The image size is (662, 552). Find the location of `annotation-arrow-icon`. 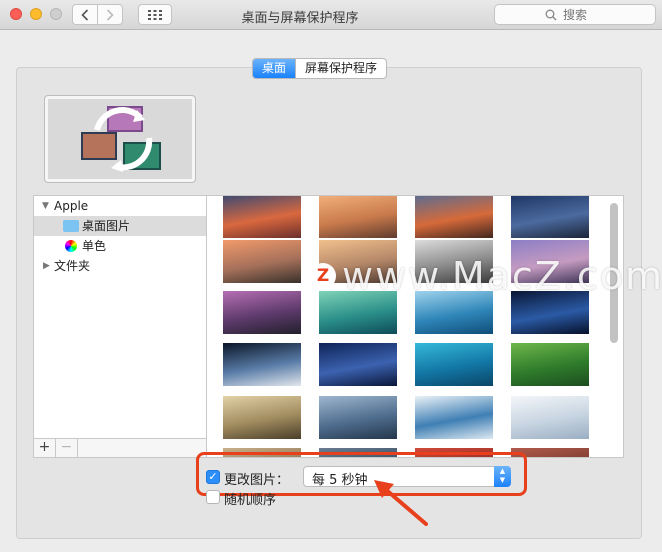

annotation-arrow-icon is located at coordinates (401, 503).